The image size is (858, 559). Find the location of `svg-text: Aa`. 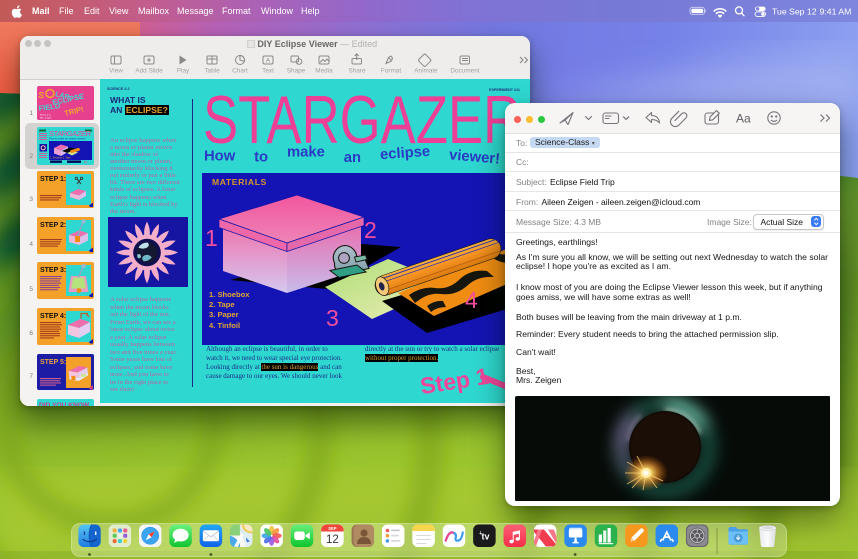

svg-text: Aa is located at coordinates (743, 119).